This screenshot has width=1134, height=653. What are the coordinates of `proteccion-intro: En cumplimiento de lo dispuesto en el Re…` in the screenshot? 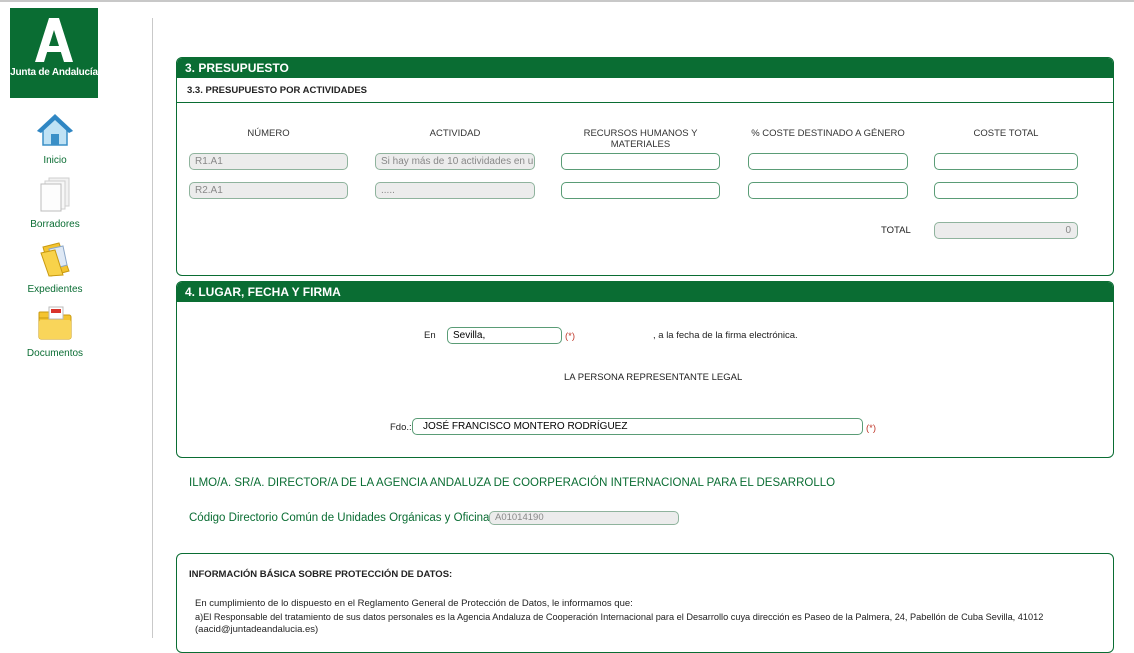 It's located at (414, 603).